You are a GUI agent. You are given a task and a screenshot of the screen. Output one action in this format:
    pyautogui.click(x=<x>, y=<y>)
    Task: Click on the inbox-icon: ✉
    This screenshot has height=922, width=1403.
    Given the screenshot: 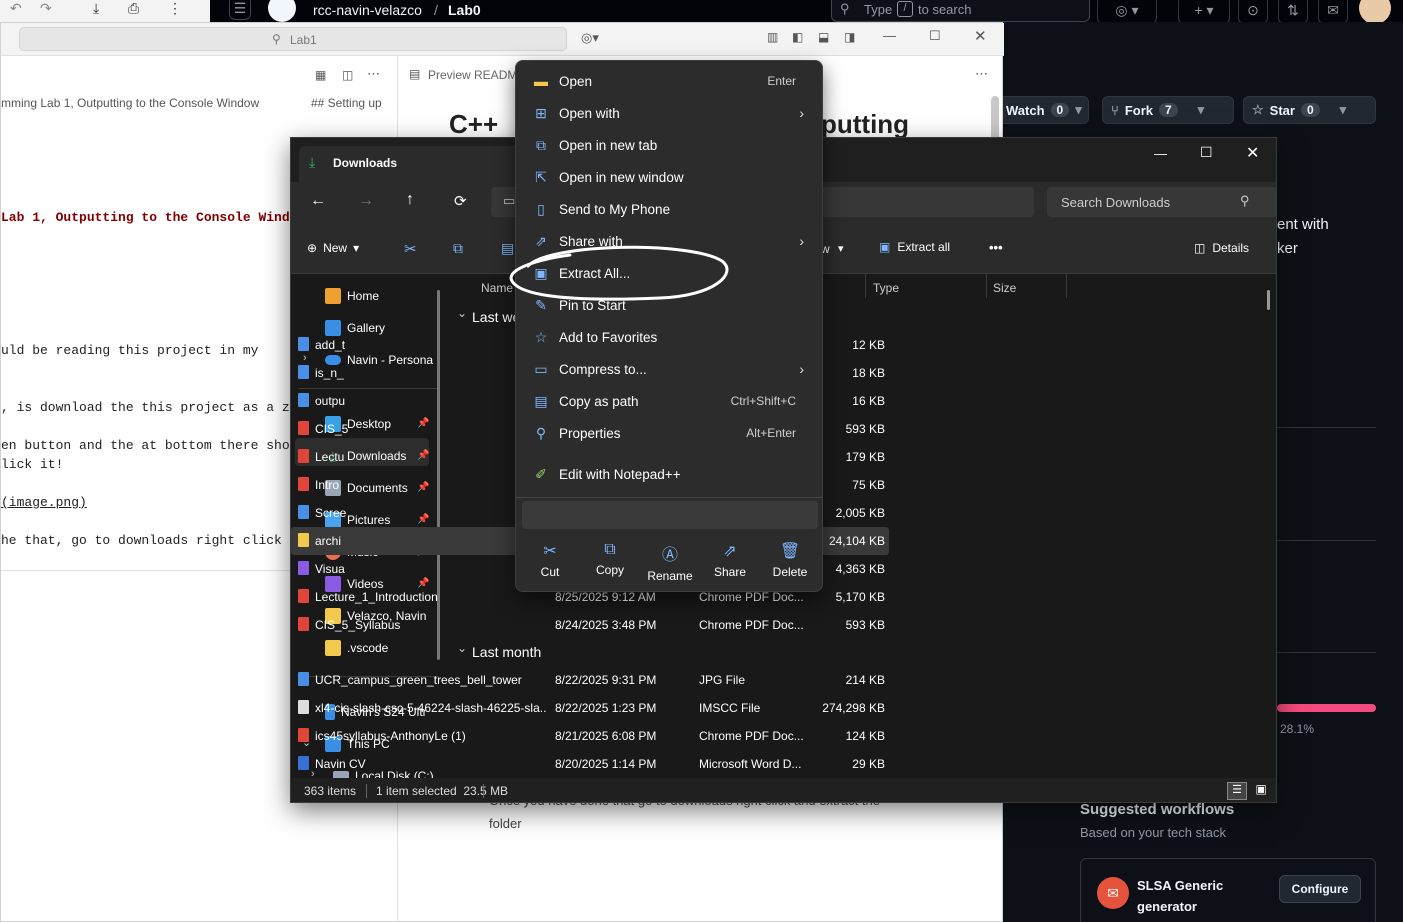 What is the action you would take?
    pyautogui.click(x=1333, y=12)
    